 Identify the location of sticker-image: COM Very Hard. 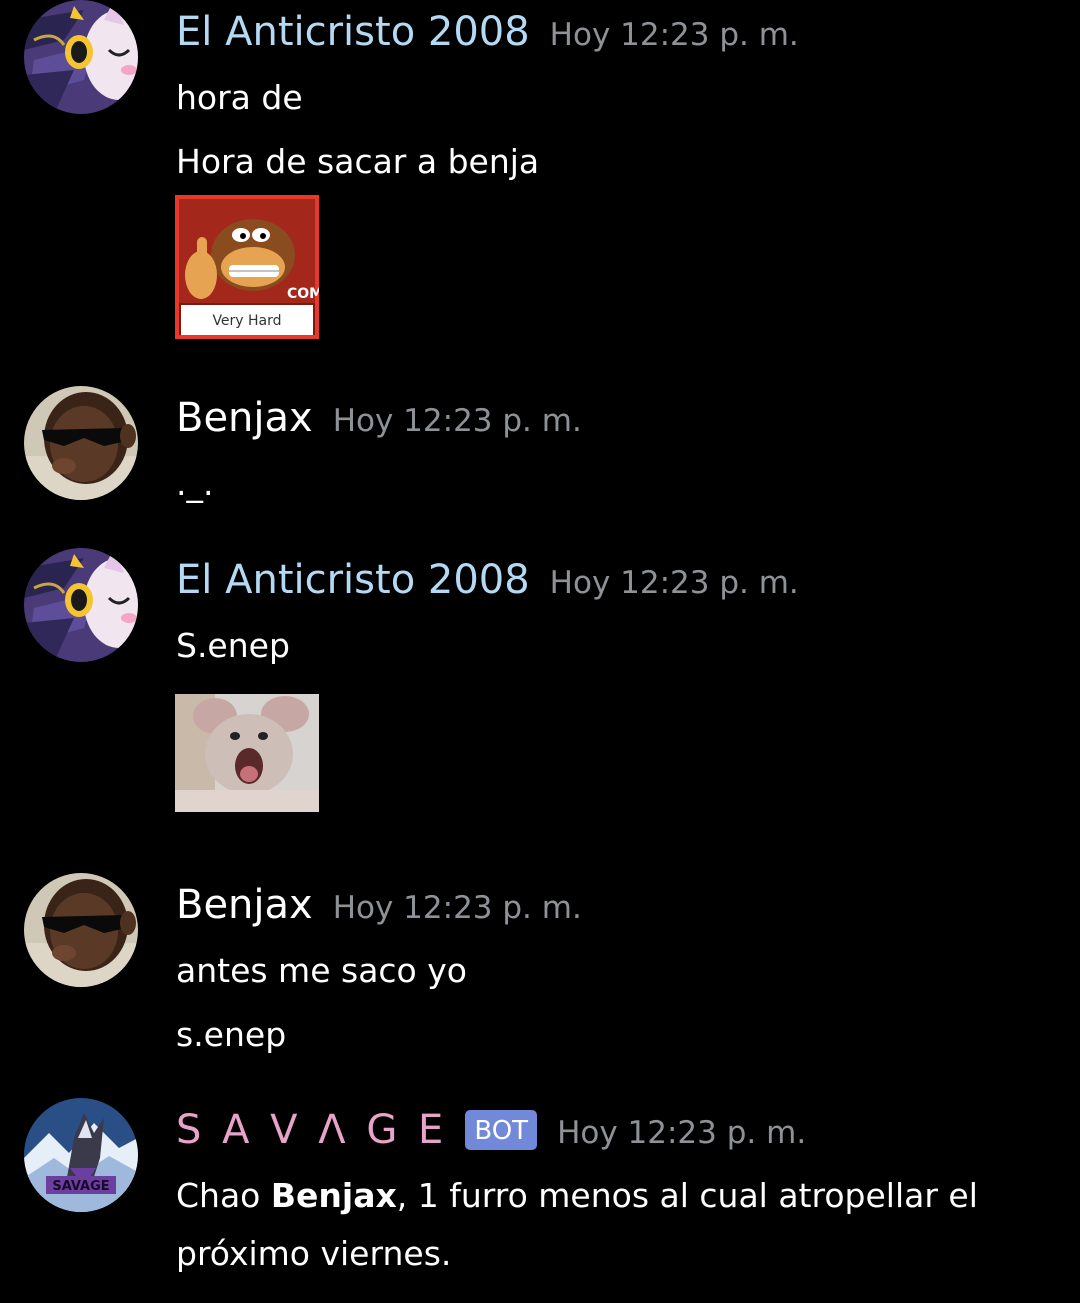
(249, 269).